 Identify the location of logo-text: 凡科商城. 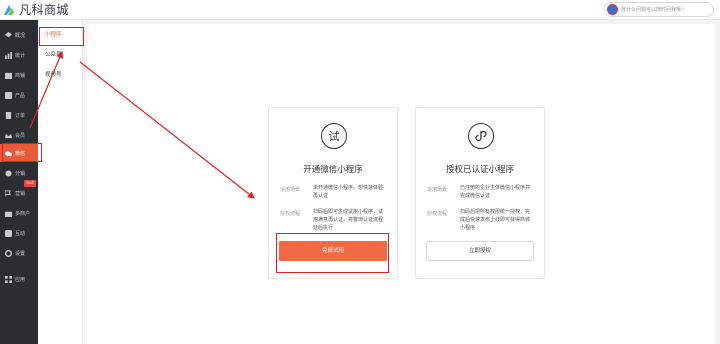
(44, 10).